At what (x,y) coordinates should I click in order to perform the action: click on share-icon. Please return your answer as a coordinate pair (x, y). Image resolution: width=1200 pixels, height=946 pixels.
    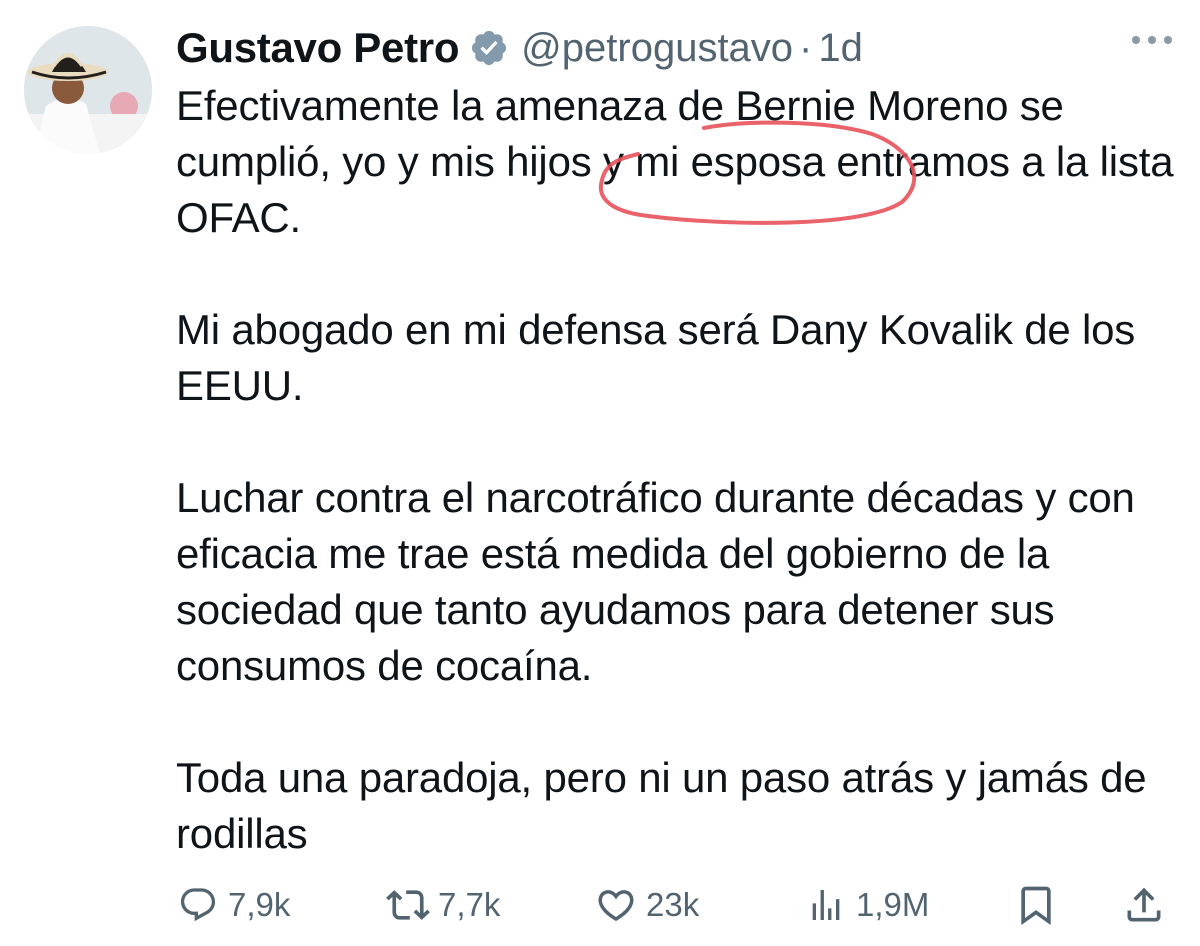
    Looking at the image, I should click on (1144, 905).